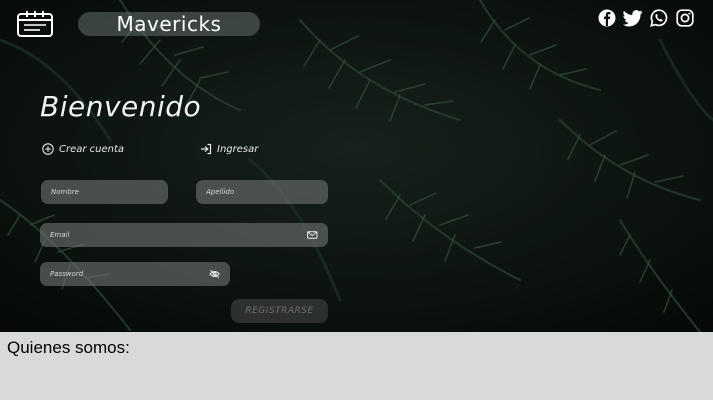 This screenshot has width=713, height=400. What do you see at coordinates (48, 149) in the screenshot?
I see `plus-circle-icon` at bounding box center [48, 149].